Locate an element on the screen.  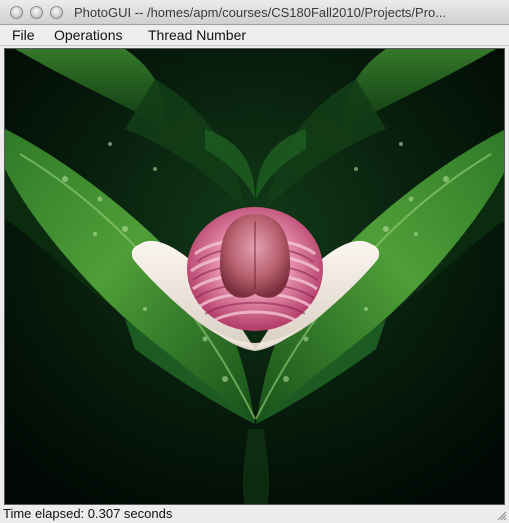
status-bar: Time elapsed: 0.307 seconds is located at coordinates (254, 514).